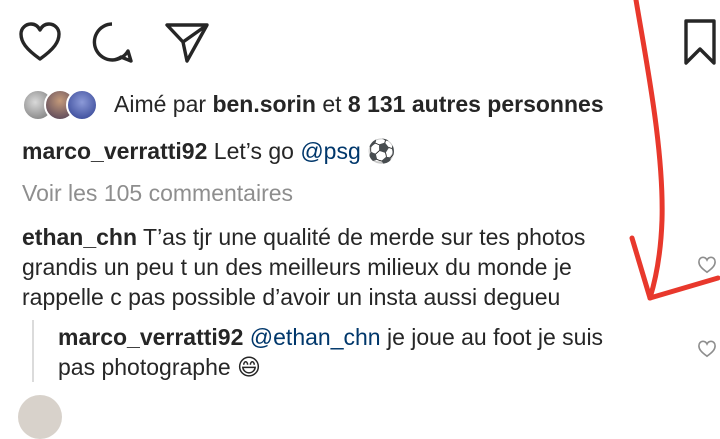 Image resolution: width=720 pixels, height=439 pixels. I want to click on grinning-face-icon: 😄, so click(249, 367).